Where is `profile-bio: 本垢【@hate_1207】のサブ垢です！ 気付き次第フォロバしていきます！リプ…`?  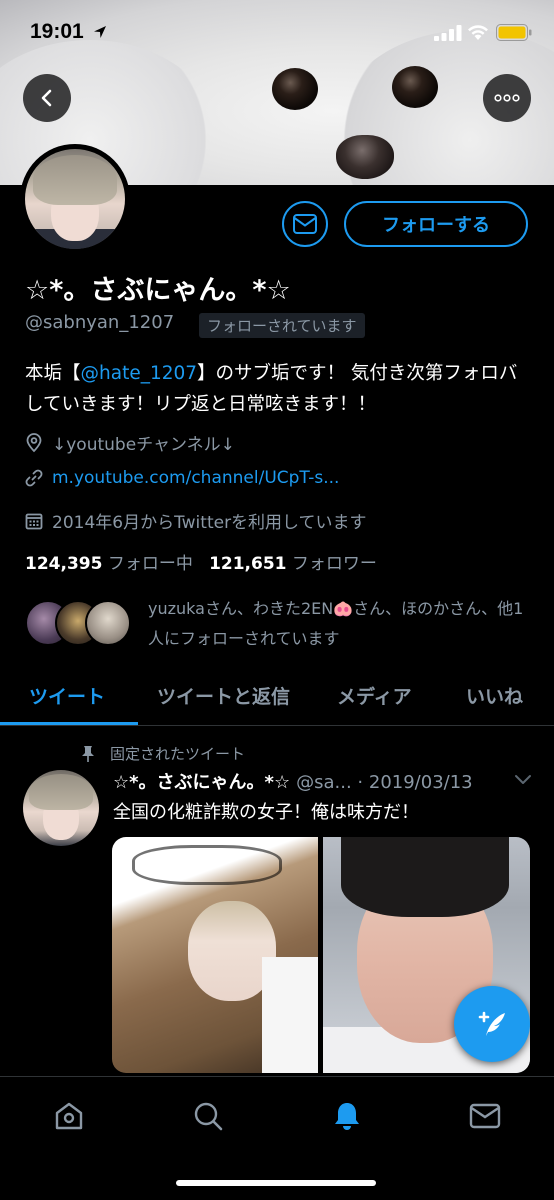 profile-bio: 本垢【@hate_1207】のサブ垢です！ 気付き次第フォロバしていきます！リプ… is located at coordinates (280, 389).